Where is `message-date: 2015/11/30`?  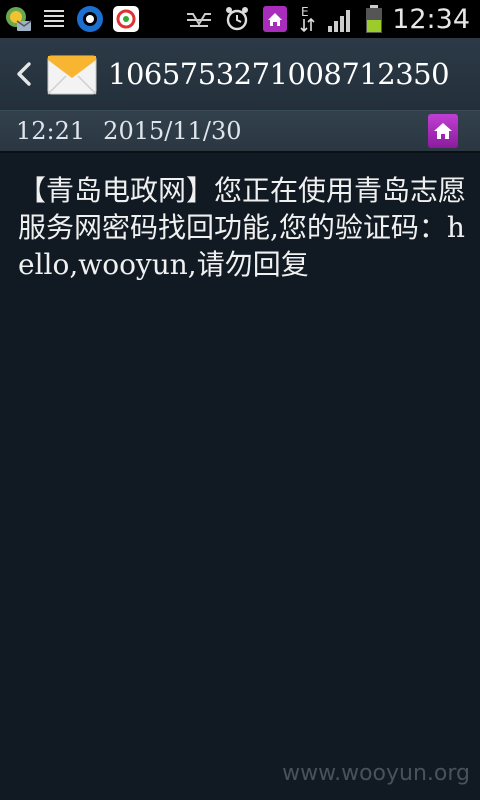 message-date: 2015/11/30 is located at coordinates (172, 131).